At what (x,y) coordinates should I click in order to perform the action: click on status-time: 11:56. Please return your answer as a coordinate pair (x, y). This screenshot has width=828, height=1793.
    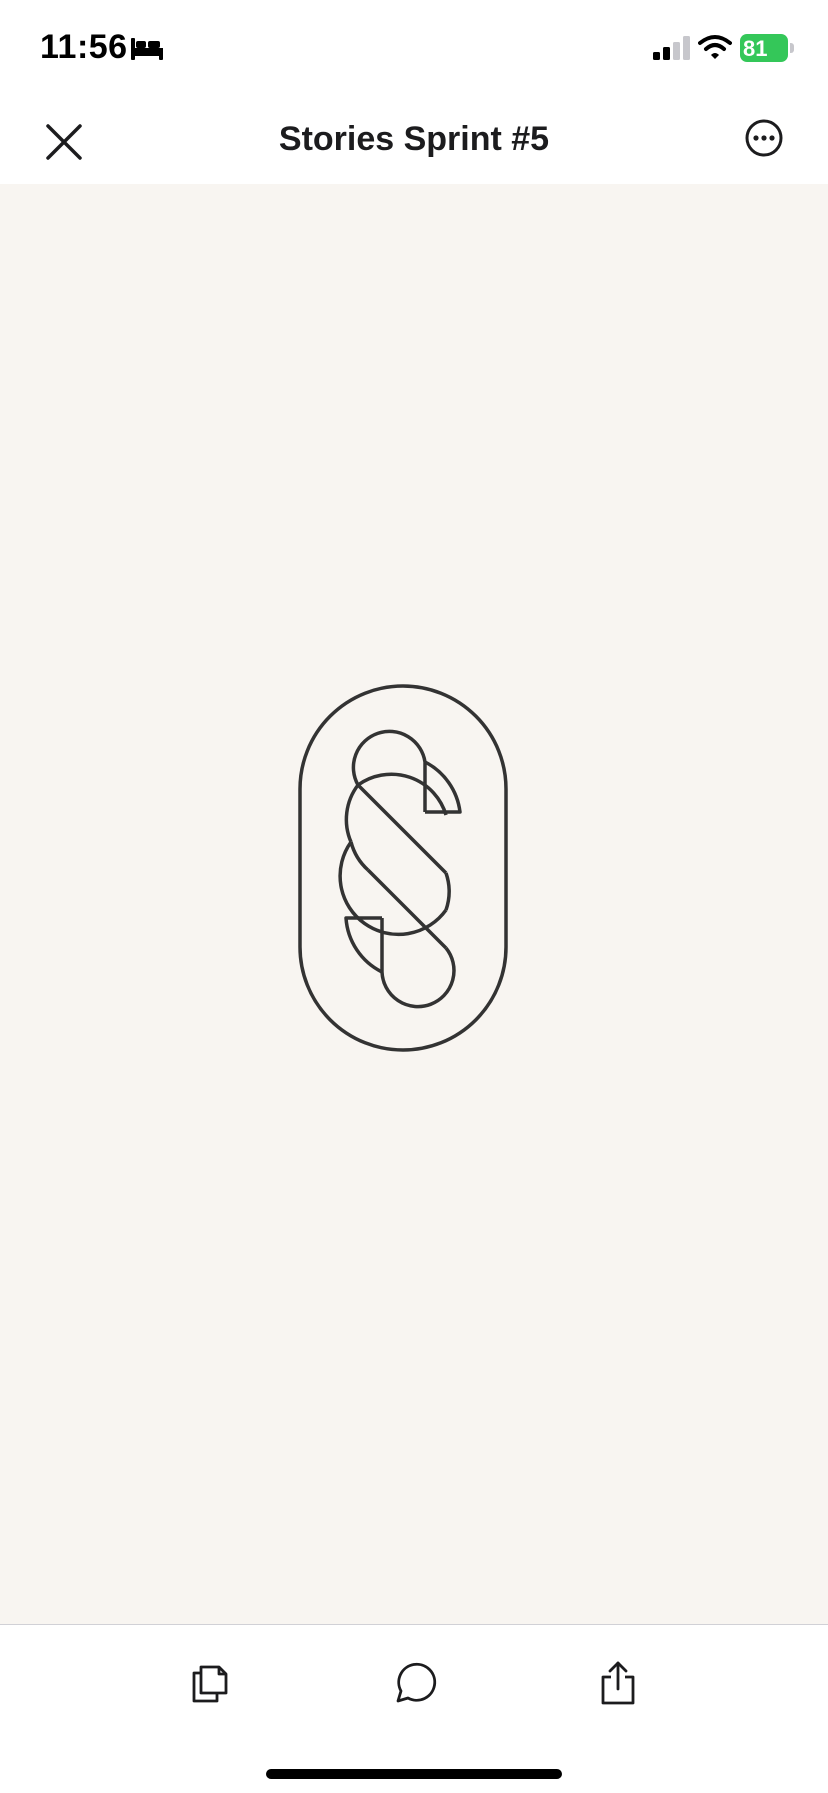
    Looking at the image, I should click on (84, 47).